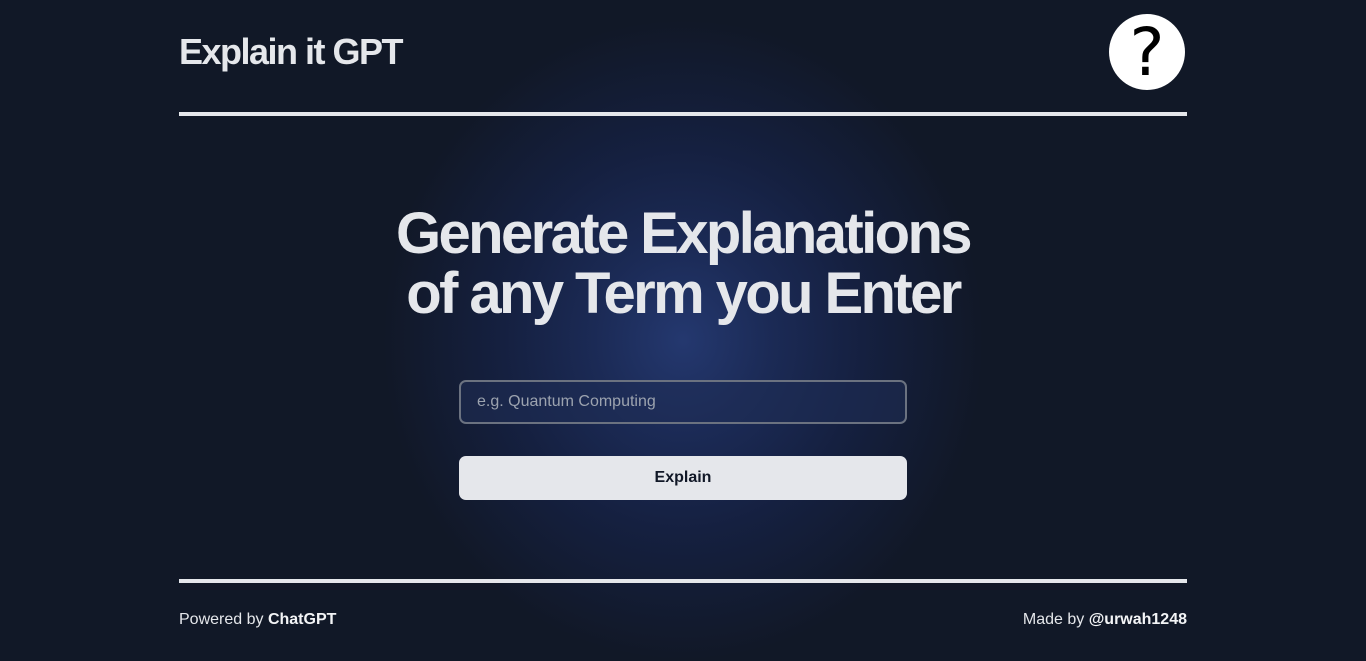 The image size is (1366, 661). What do you see at coordinates (683, 478) in the screenshot?
I see `explain-button: Explain` at bounding box center [683, 478].